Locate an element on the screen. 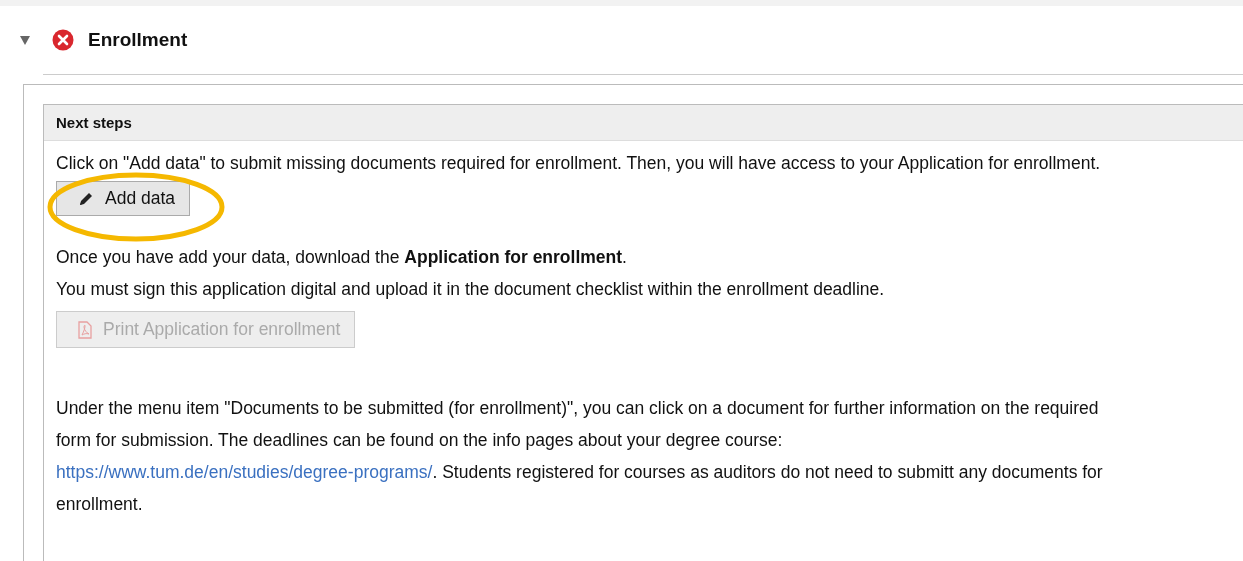  info-text: . Students registered for courses as auditors do not need to submitt any documents for is located at coordinates (767, 472).